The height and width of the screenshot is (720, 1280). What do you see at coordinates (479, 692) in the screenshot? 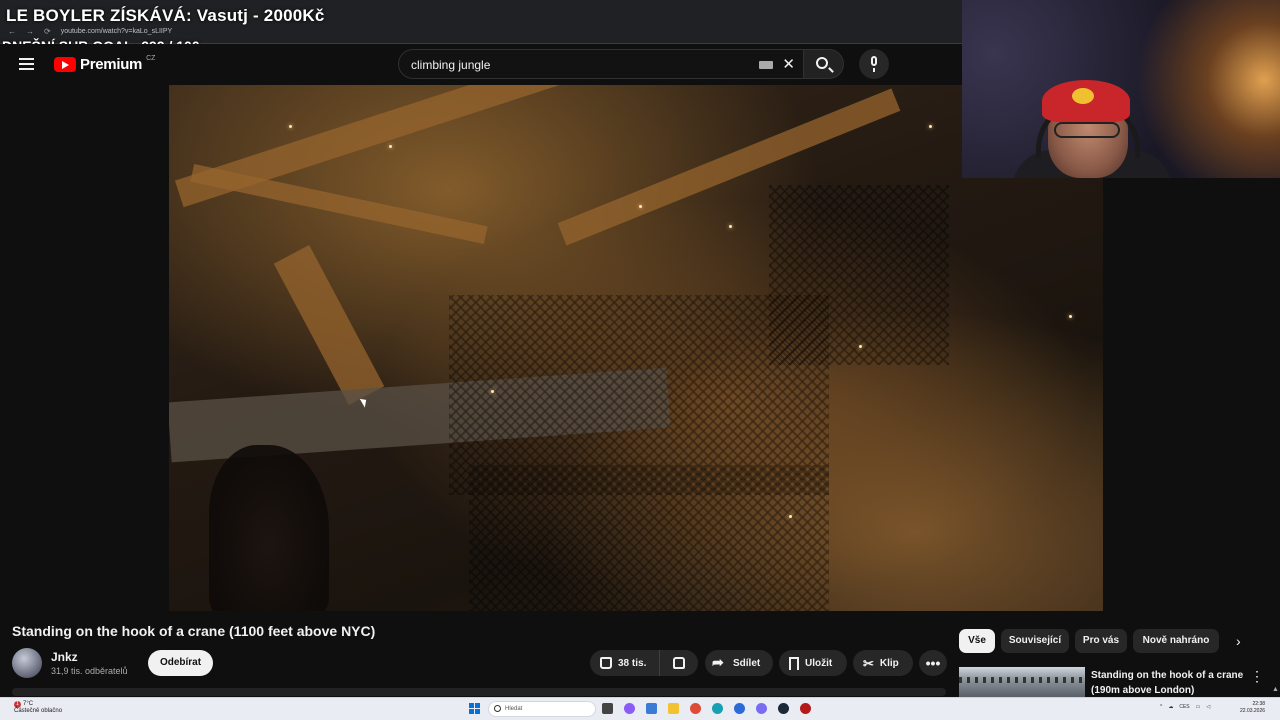
I see `description-box-edge` at bounding box center [479, 692].